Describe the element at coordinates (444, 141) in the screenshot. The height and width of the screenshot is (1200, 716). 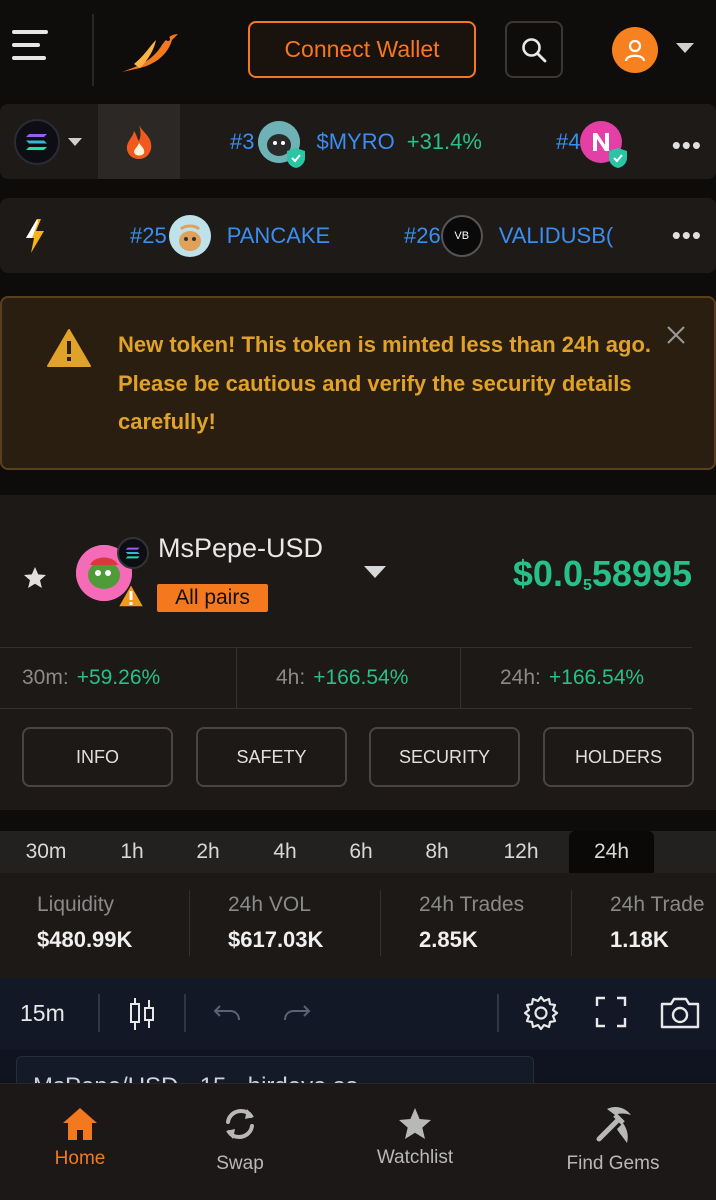
I see `trending-change: +31.4%` at that location.